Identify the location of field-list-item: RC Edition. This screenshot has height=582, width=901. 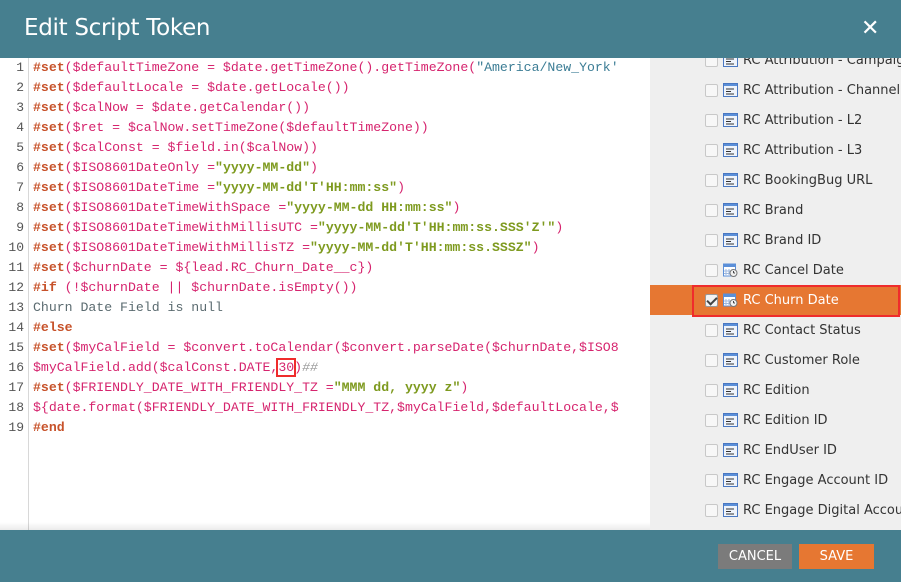
(775, 390).